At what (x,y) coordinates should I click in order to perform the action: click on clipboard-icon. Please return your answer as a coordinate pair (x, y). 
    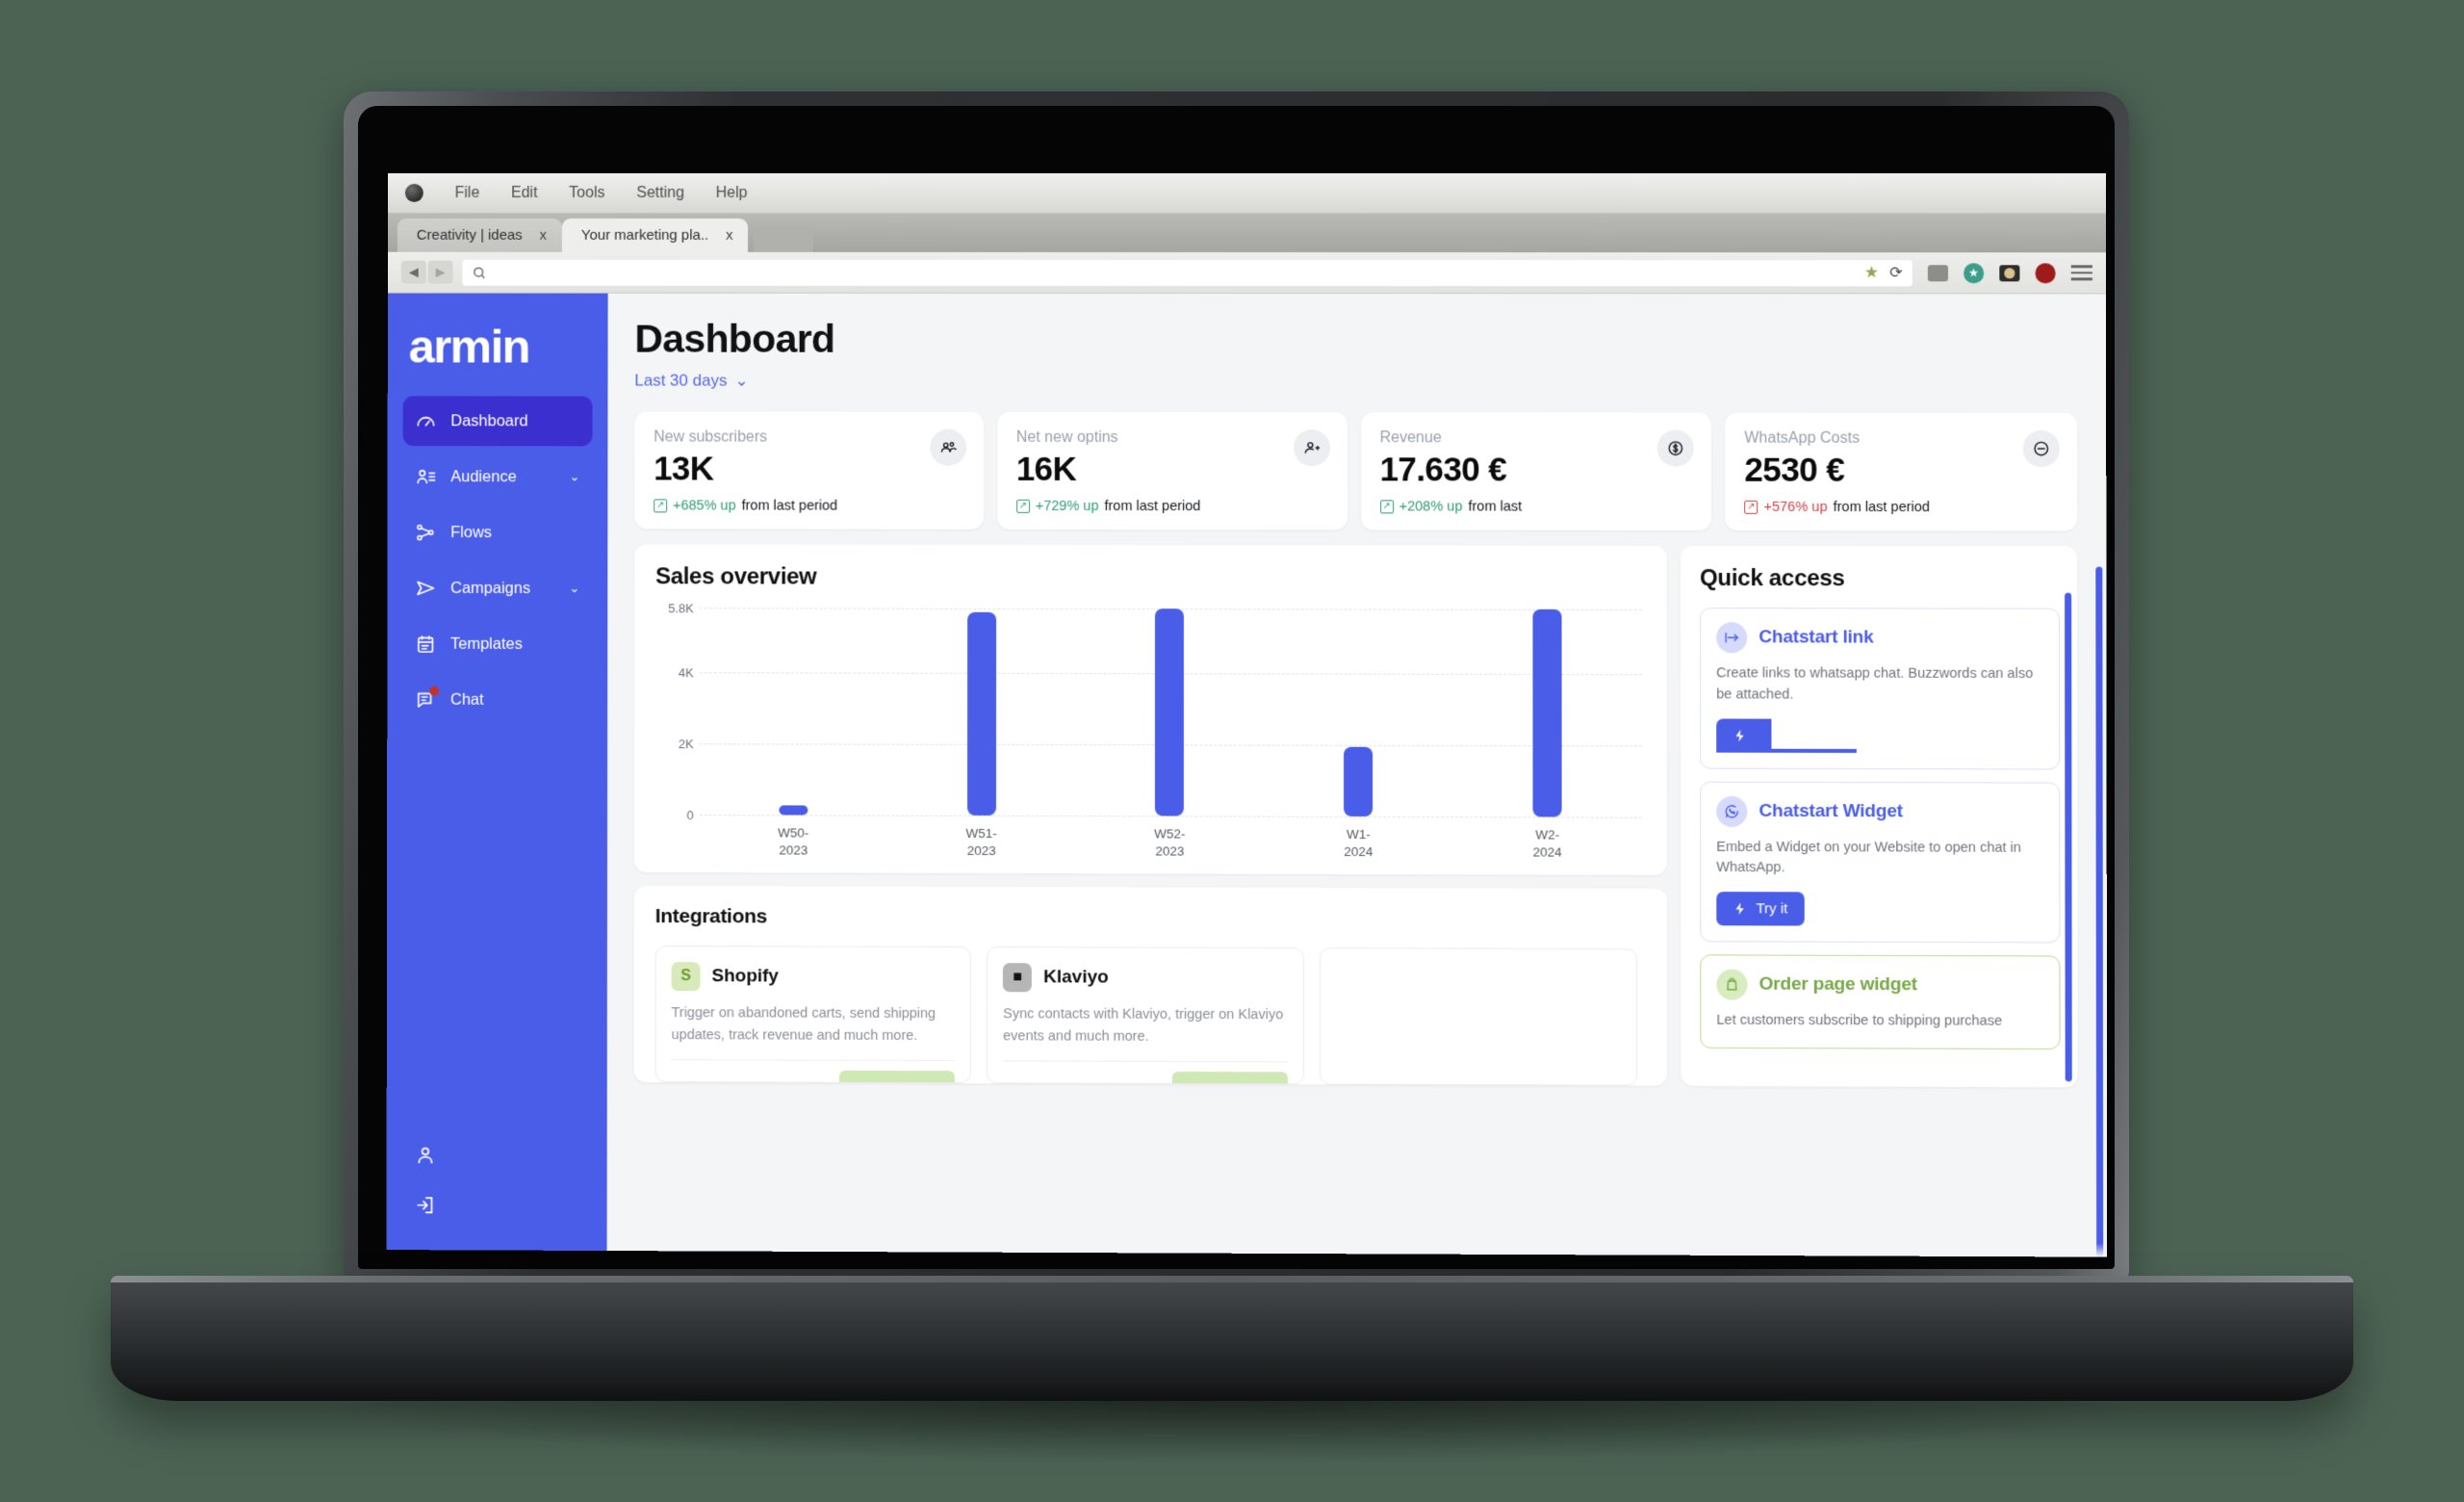
    Looking at the image, I should click on (425, 644).